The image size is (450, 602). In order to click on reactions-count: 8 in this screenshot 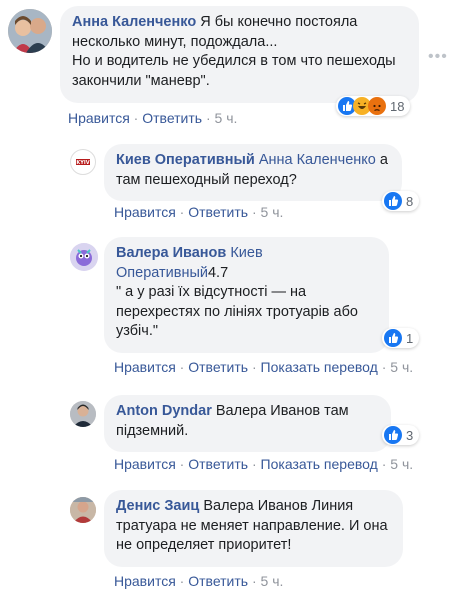, I will do `click(410, 201)`.